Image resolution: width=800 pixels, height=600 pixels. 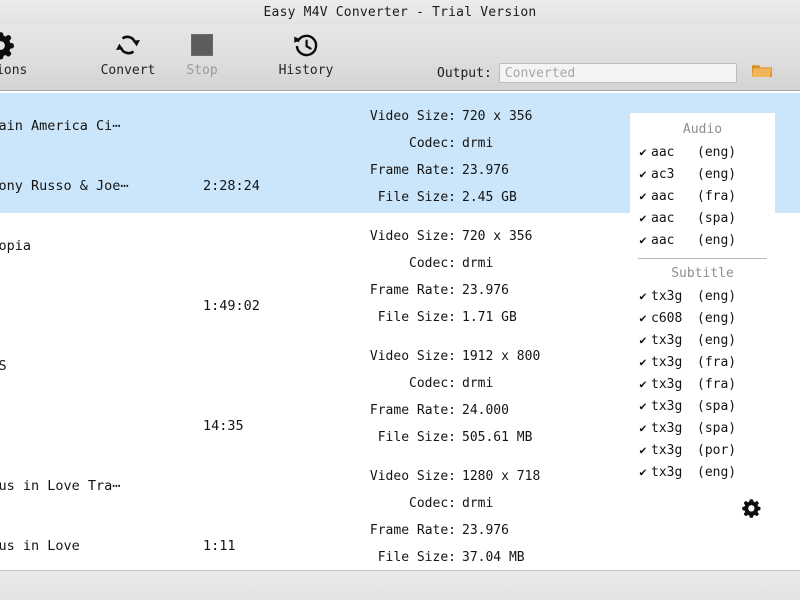 I want to click on browse-folder-button, so click(x=762, y=73).